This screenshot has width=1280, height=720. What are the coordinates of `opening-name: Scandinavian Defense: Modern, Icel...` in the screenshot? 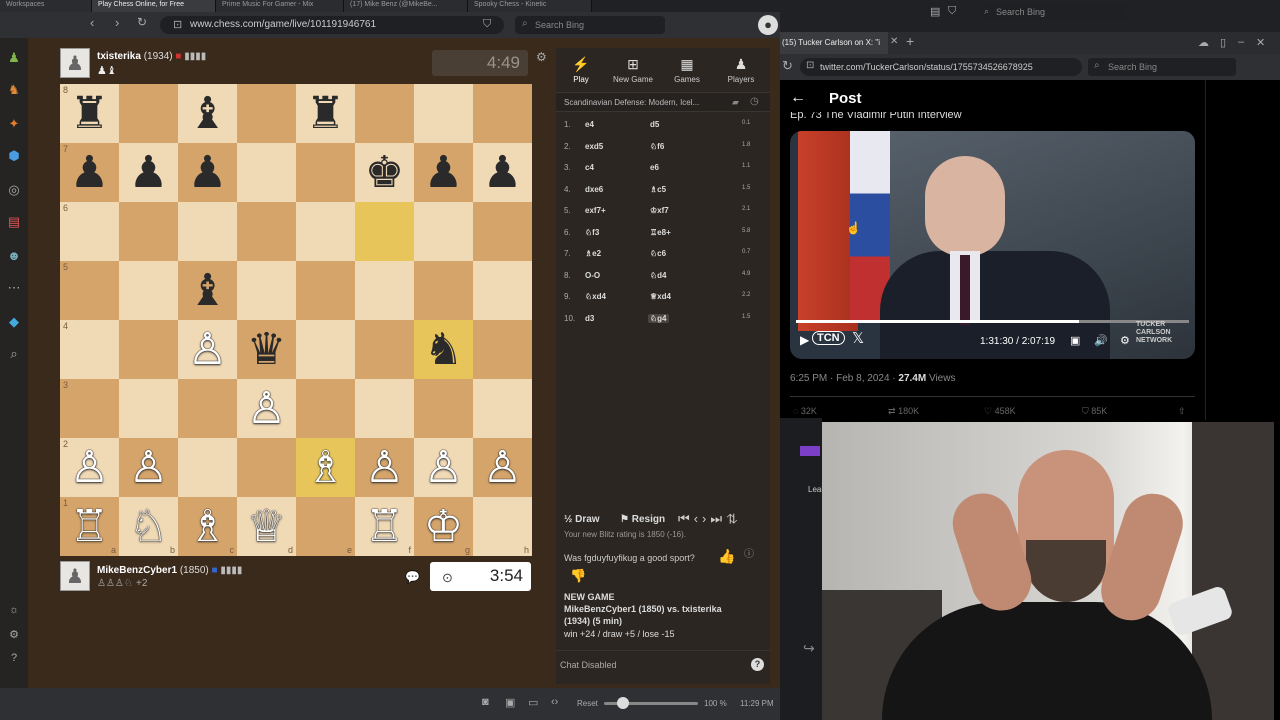 It's located at (631, 102).